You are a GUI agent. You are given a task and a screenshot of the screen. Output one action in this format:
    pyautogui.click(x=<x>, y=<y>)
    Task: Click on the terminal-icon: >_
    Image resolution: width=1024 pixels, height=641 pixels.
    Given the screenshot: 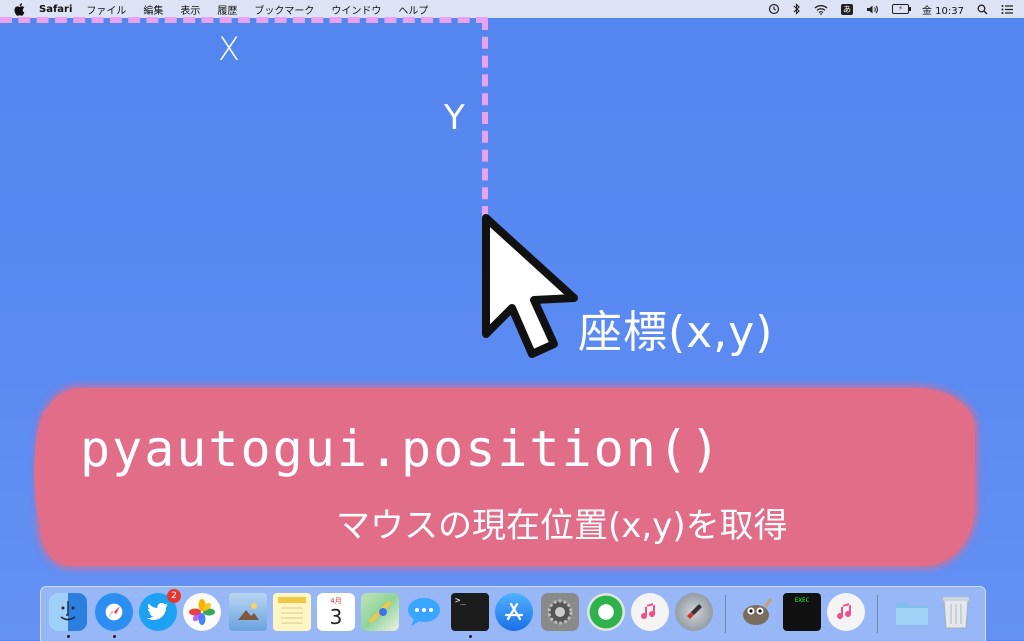 What is the action you would take?
    pyautogui.click(x=470, y=612)
    